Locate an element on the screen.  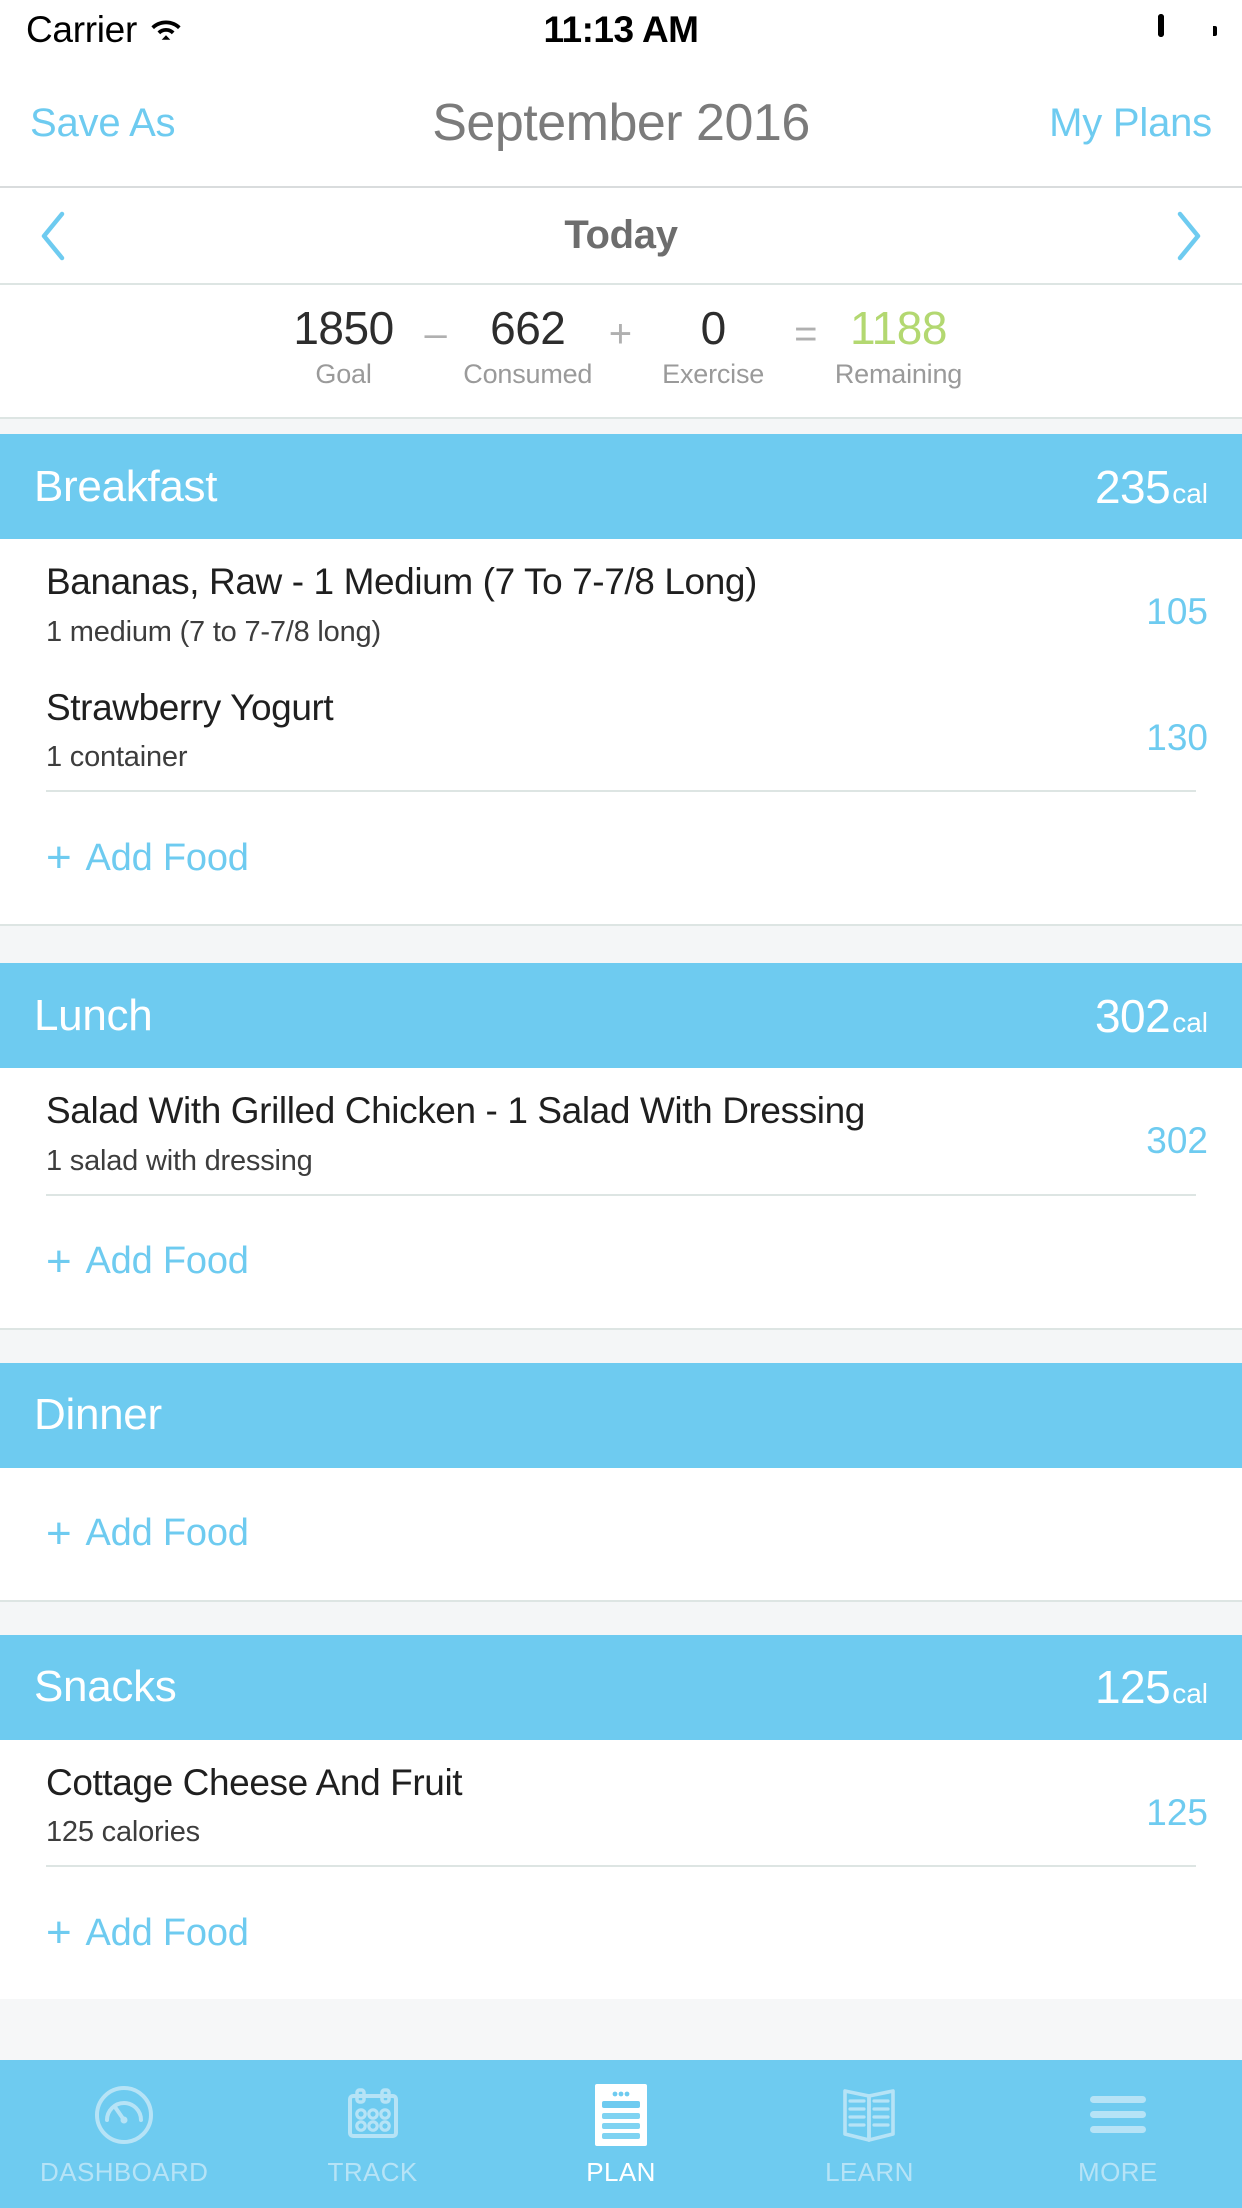
remaining-value: 1188 is located at coordinates (898, 327).